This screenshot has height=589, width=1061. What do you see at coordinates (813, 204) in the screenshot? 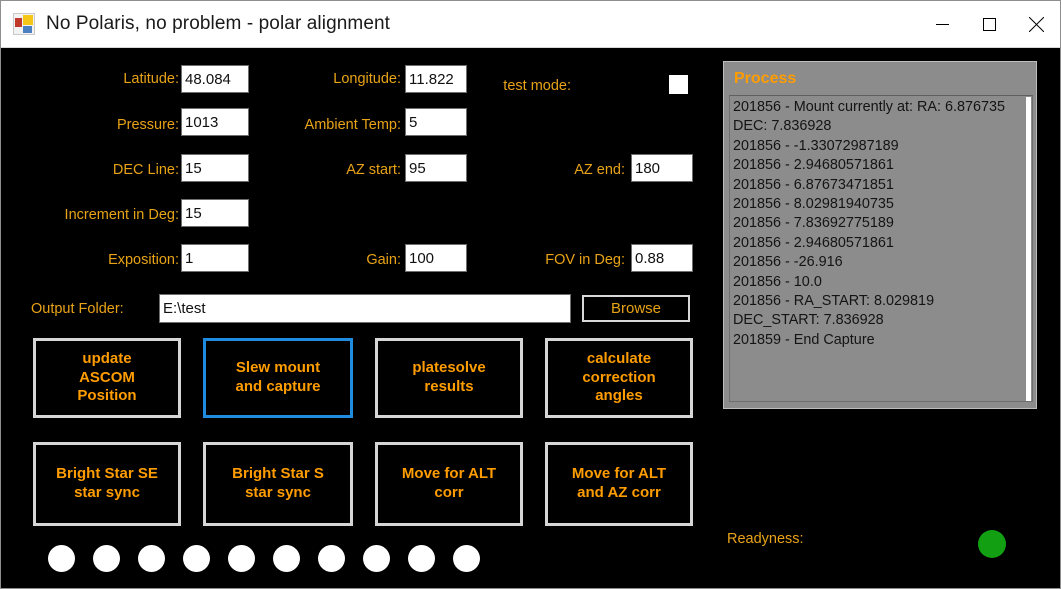
I see `process-log-line: 201856 - 8.02981940735` at bounding box center [813, 204].